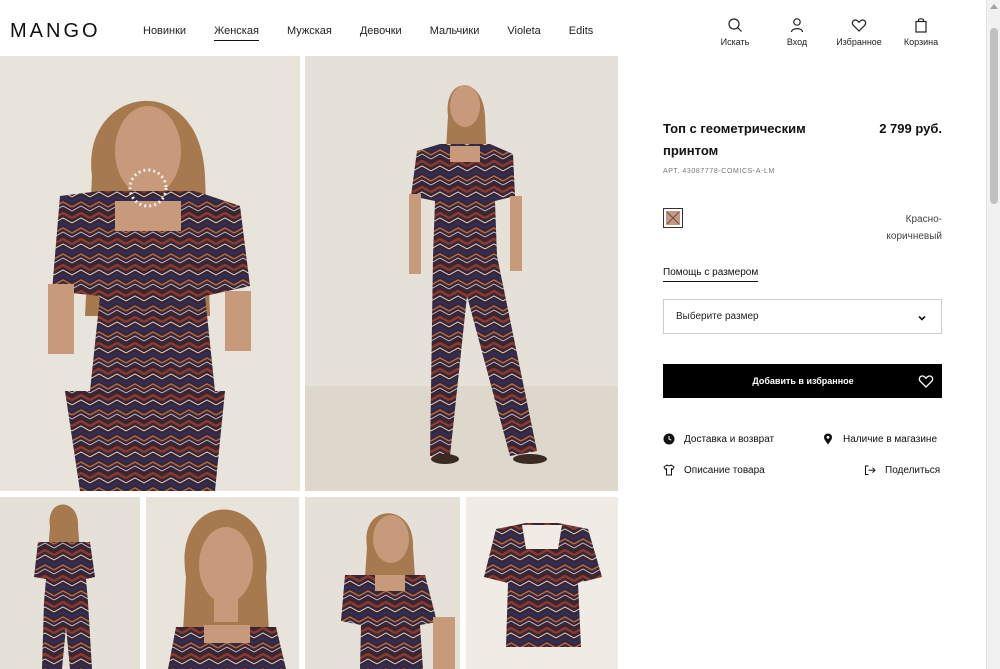  I want to click on product-reference: АРТ. 43087778-COMICS-A-LM, so click(719, 171).